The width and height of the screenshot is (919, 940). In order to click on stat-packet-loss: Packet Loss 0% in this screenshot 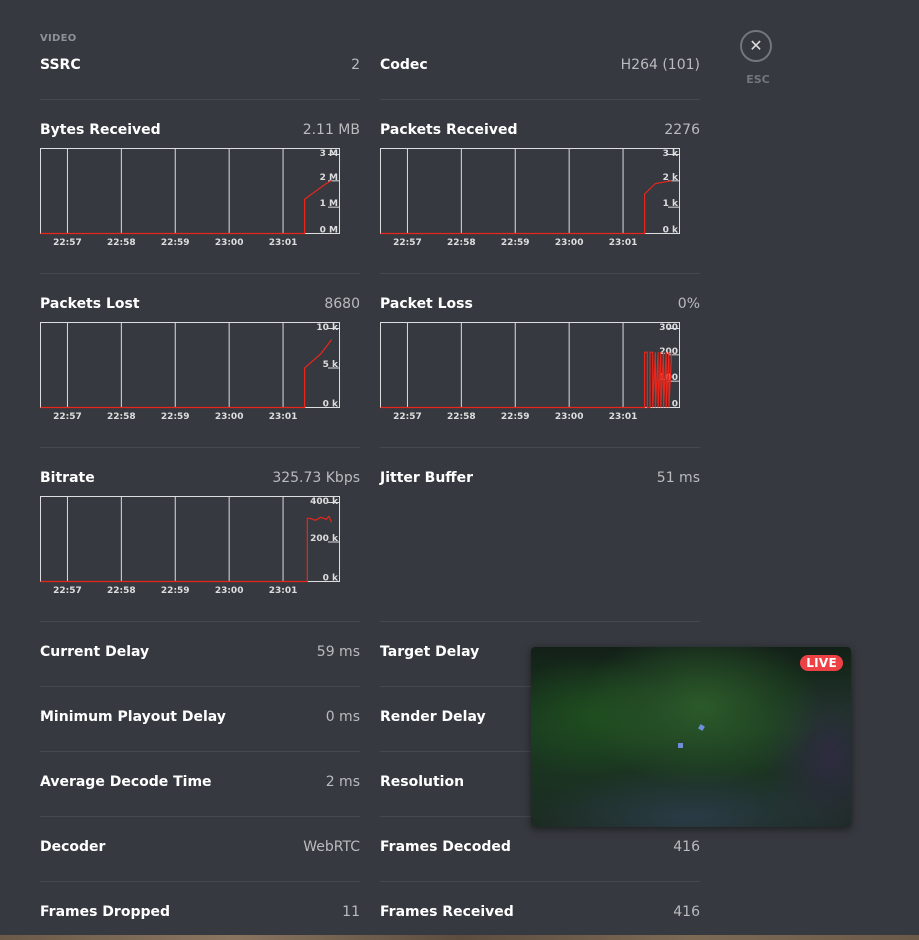, I will do `click(540, 306)`.